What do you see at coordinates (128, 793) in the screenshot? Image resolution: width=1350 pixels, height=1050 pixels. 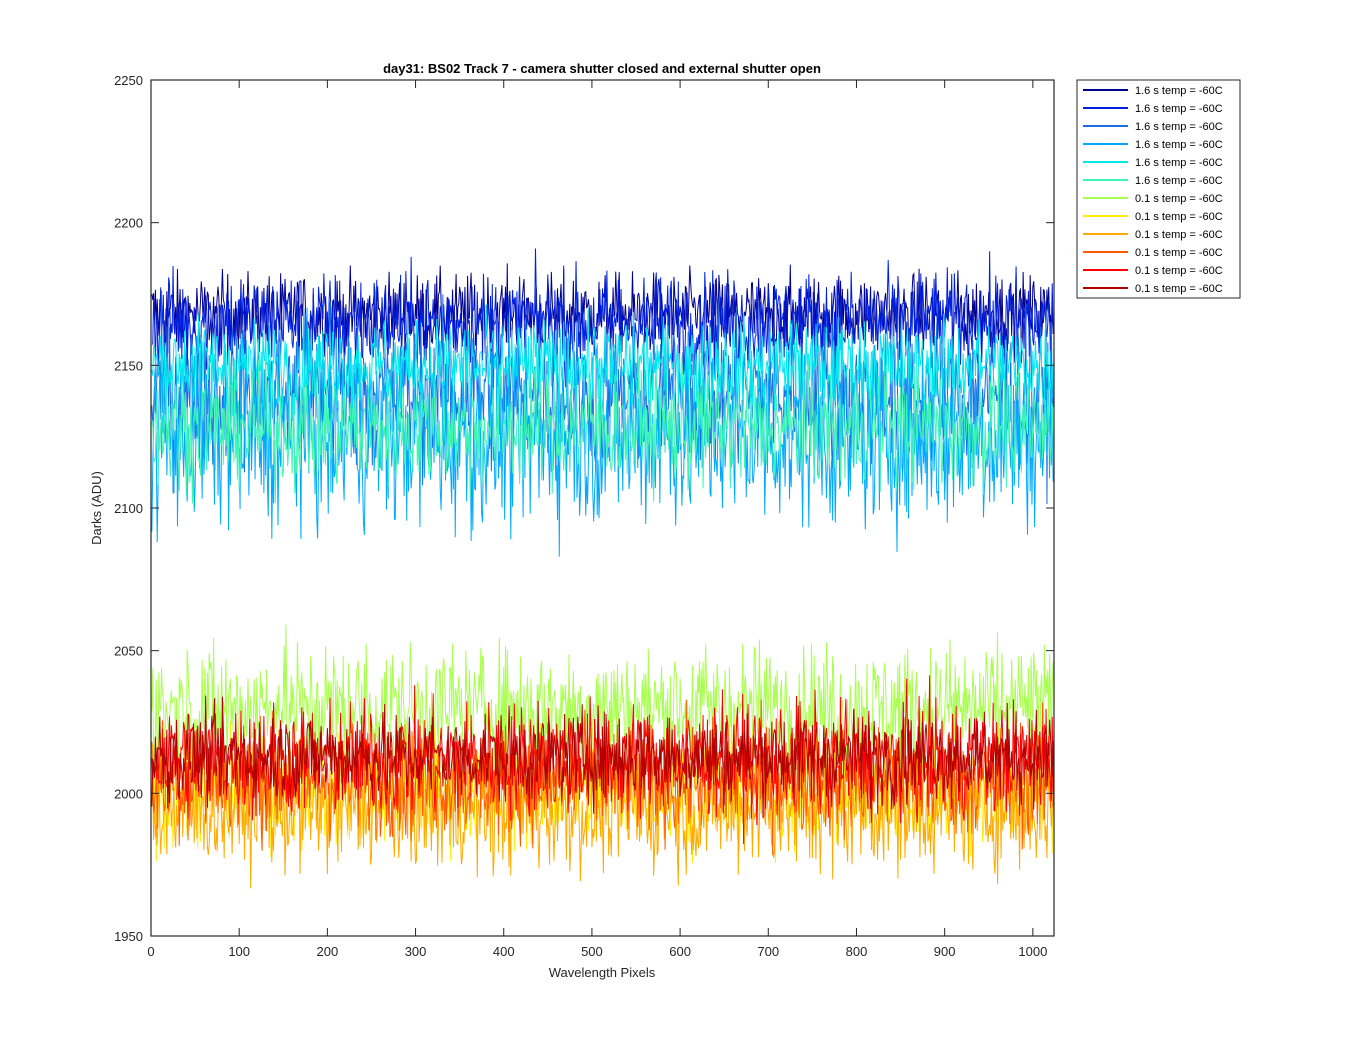 I see `y-tick-label: 2000` at bounding box center [128, 793].